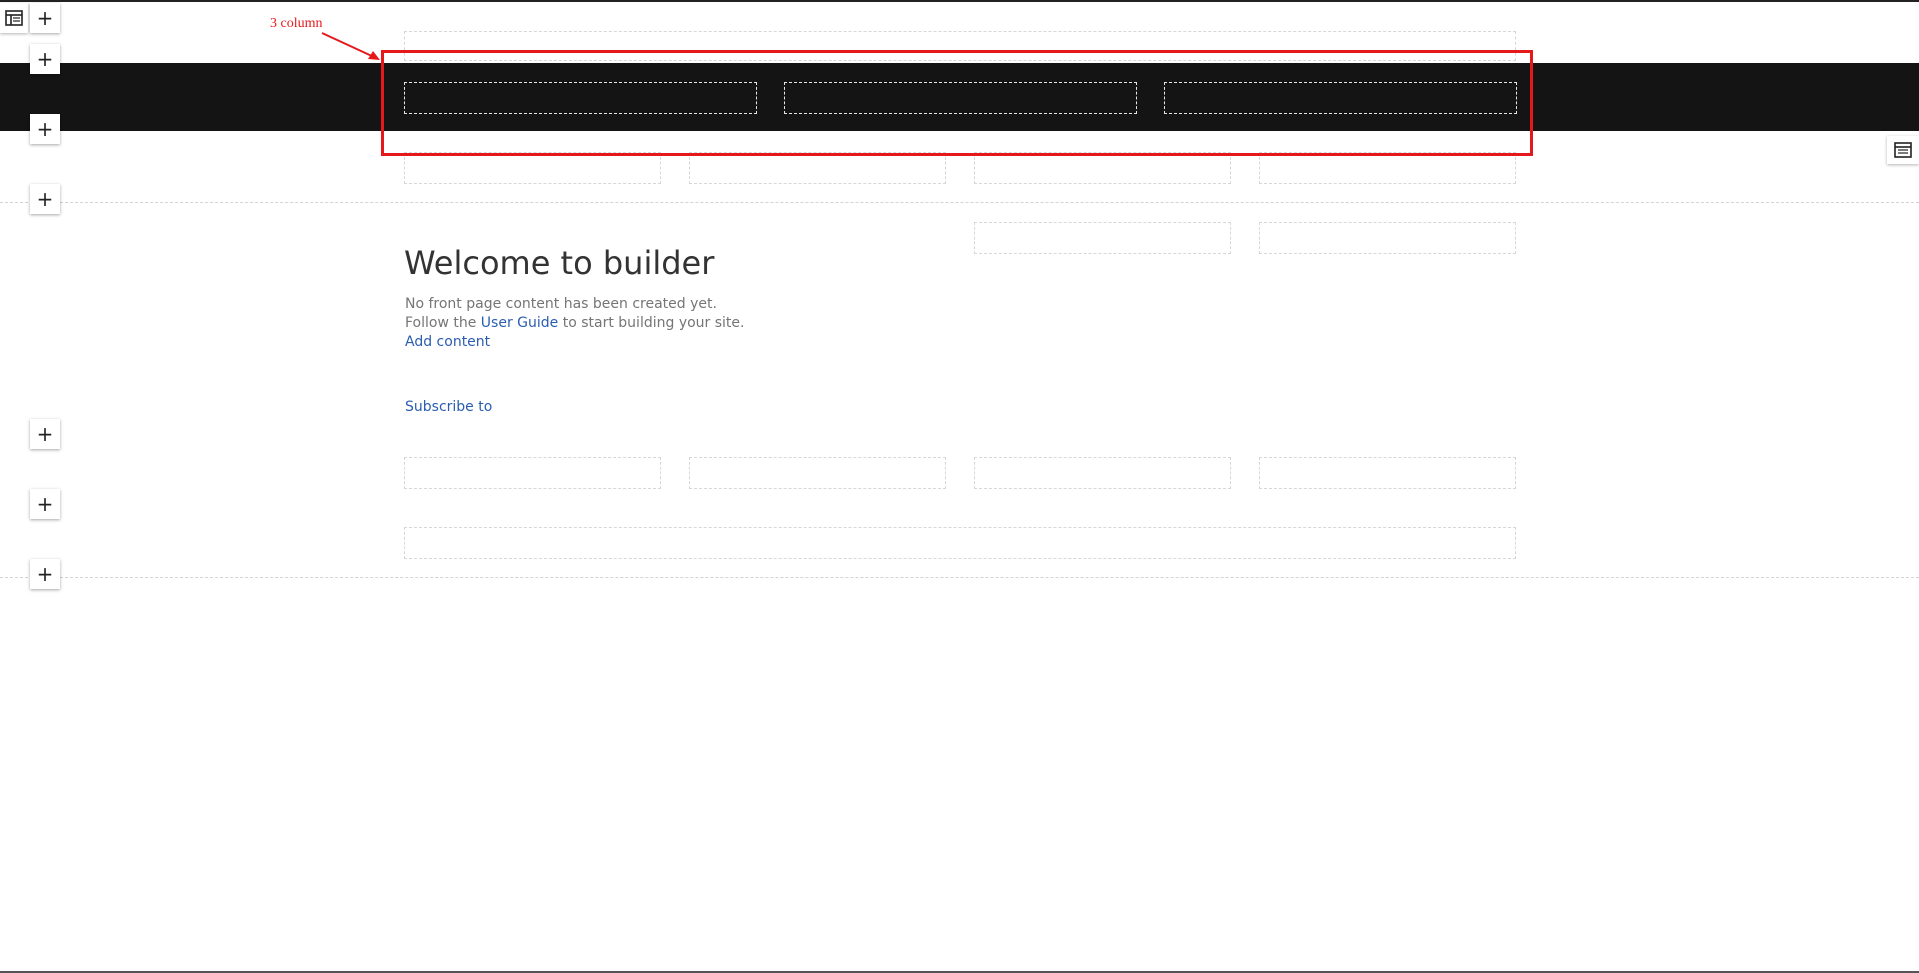 The height and width of the screenshot is (973, 1919). What do you see at coordinates (959, 1) in the screenshot?
I see `top-border` at bounding box center [959, 1].